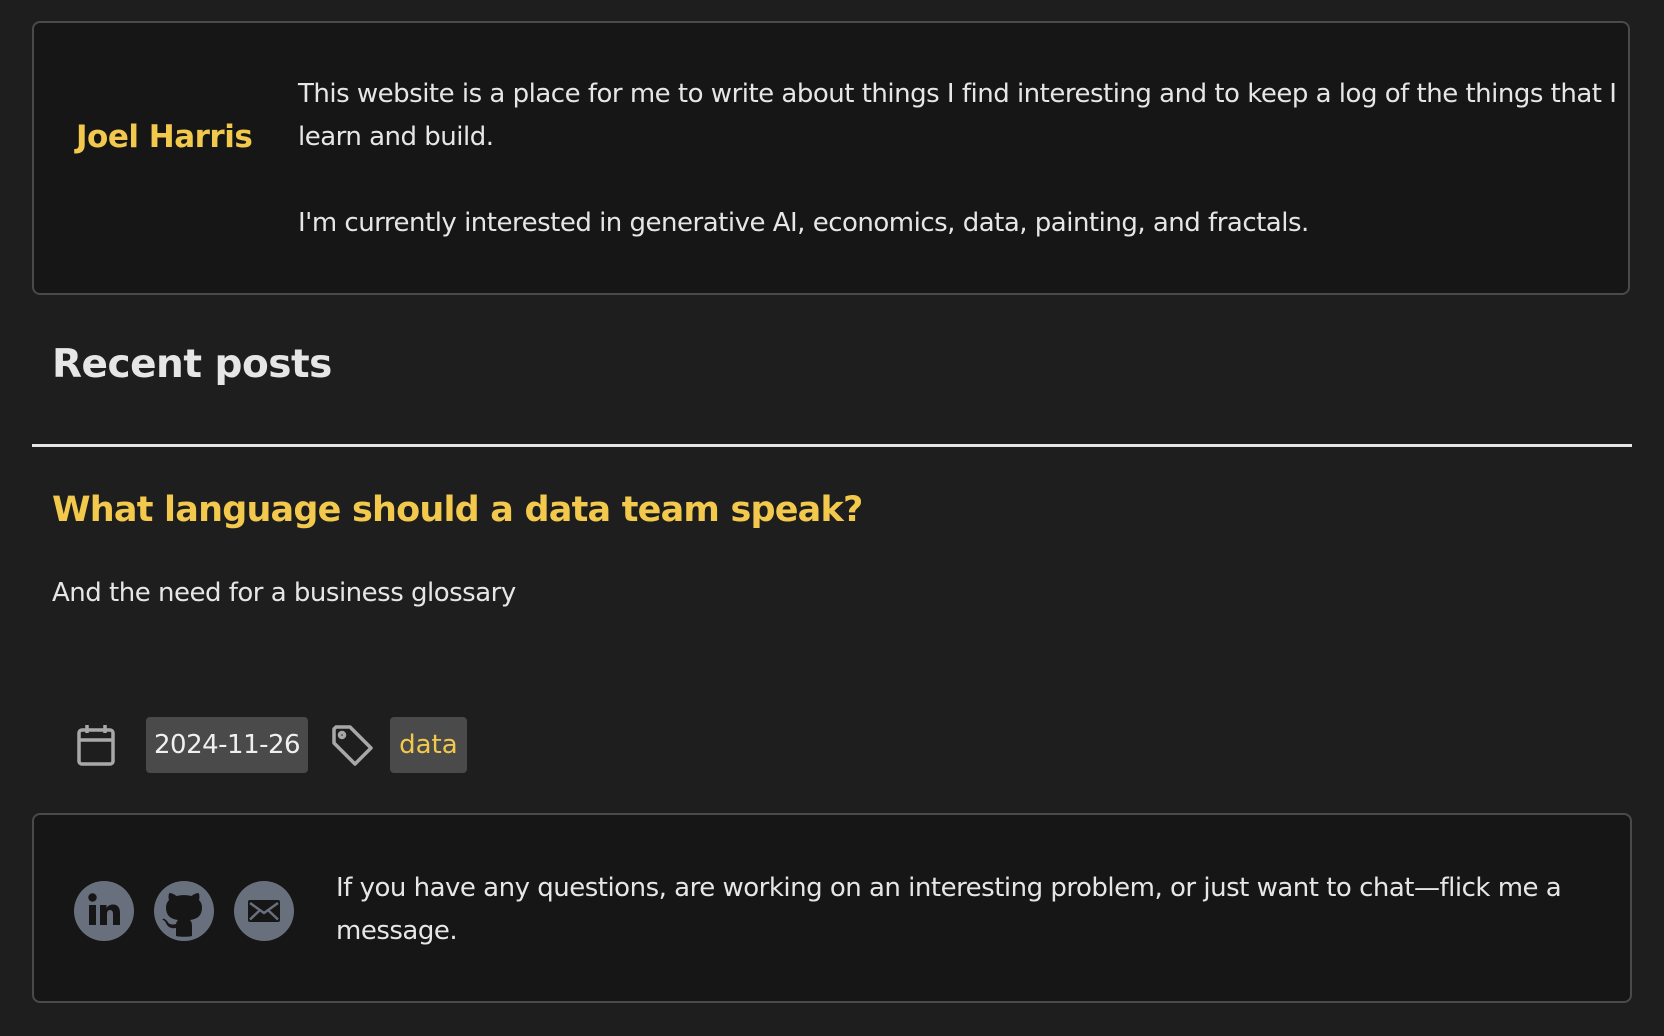 The width and height of the screenshot is (1664, 1036). I want to click on social-links, so click(194, 911).